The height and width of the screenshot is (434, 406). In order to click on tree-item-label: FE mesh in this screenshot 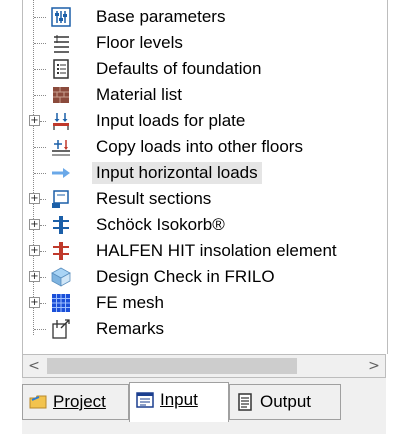, I will do `click(130, 302)`.